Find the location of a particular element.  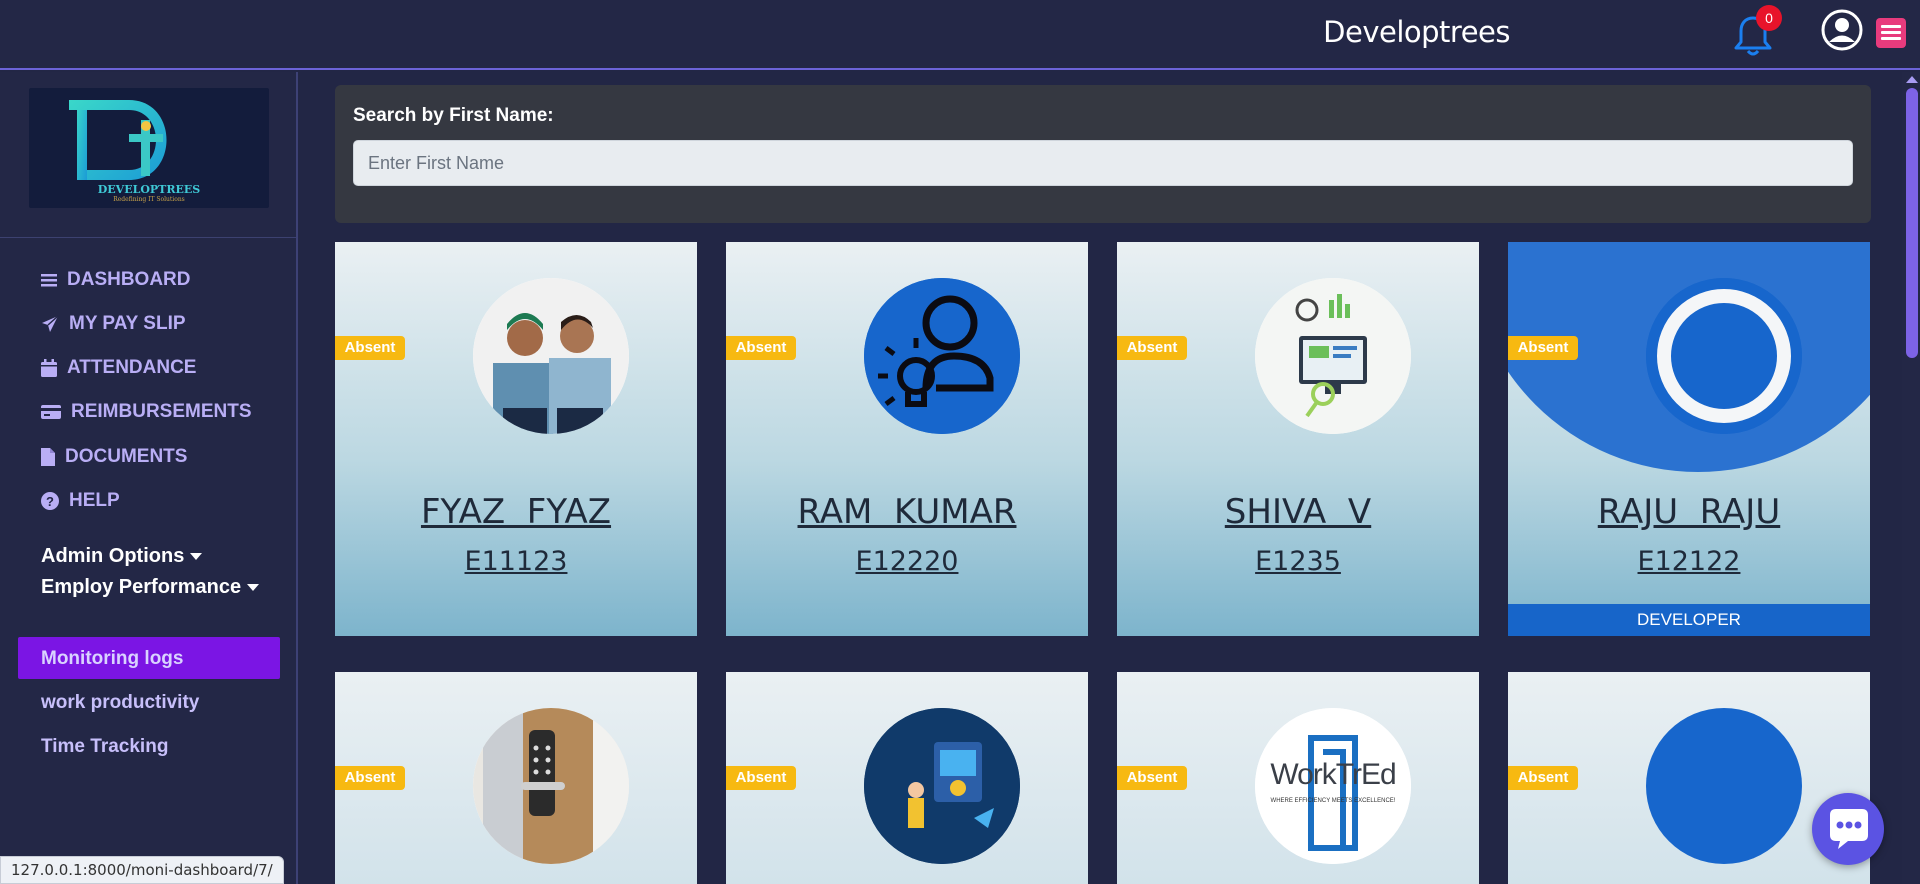

sidebar-item-monitoring-logs: Monitoring logs is located at coordinates (112, 659).